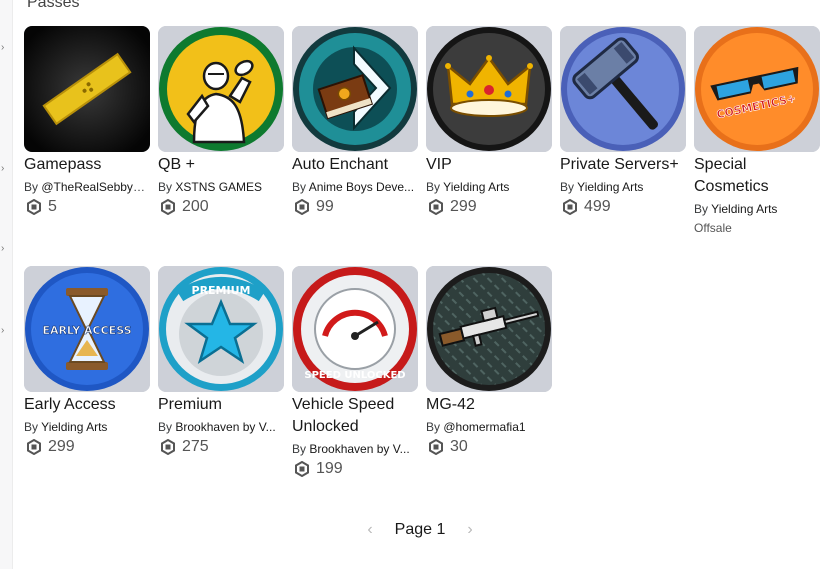 This screenshot has height=569, width=840. What do you see at coordinates (221, 290) in the screenshot?
I see `badge-text: PREMIUM` at bounding box center [221, 290].